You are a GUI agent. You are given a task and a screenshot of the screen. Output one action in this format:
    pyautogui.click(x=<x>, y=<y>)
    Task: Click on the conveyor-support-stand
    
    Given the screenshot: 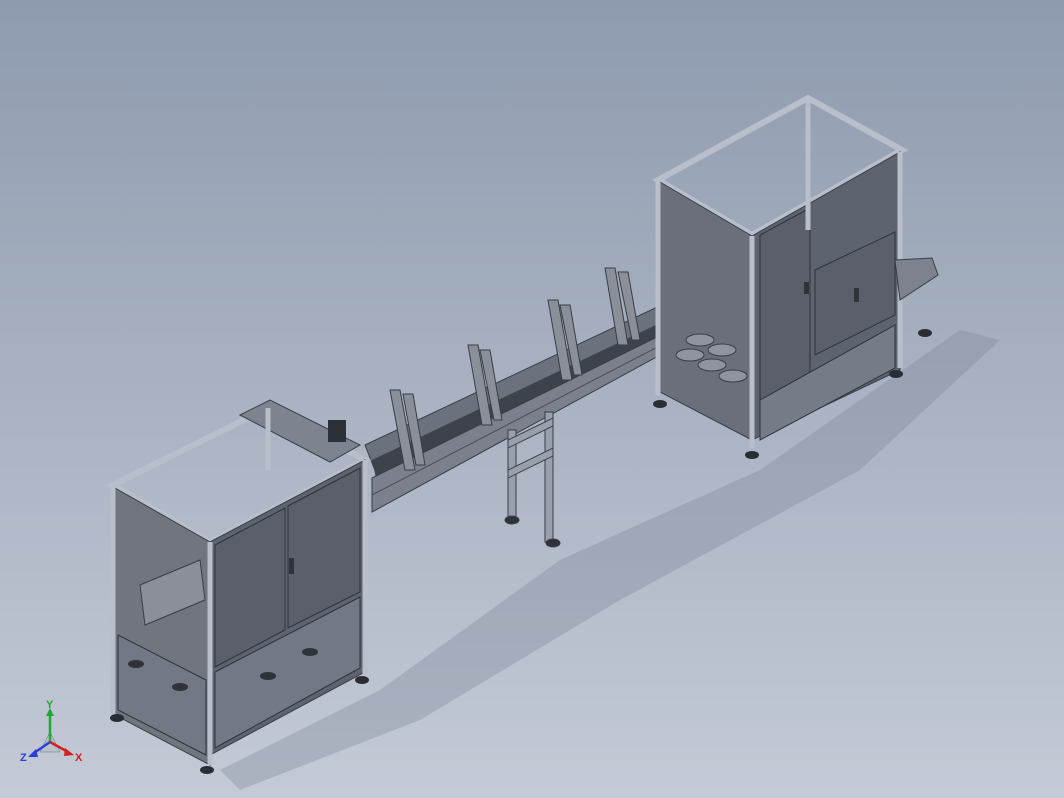 What is the action you would take?
    pyautogui.click(x=532, y=479)
    